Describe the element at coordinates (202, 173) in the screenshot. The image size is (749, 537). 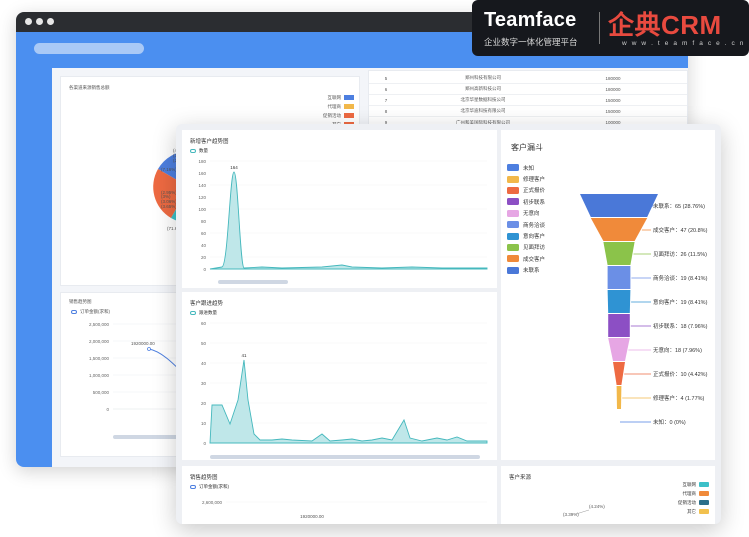
I see `svg-text: 160` at that location.